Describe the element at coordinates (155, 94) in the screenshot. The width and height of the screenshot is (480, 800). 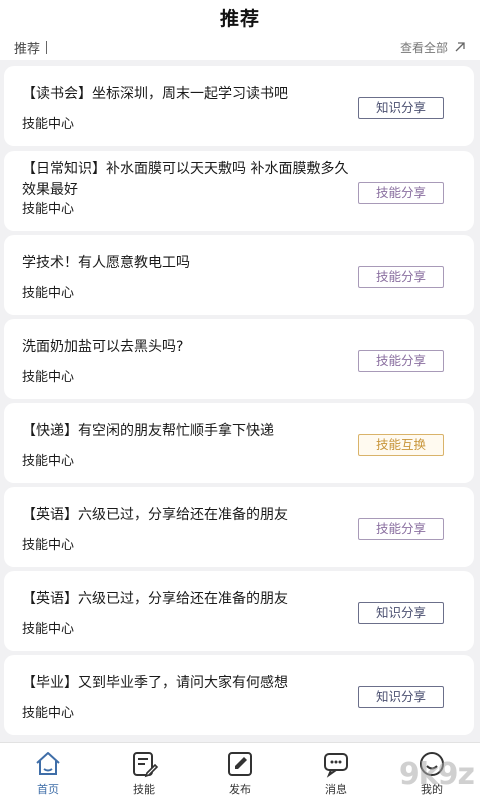
I see `post-title: 【读书会】坐标深圳，周末一起学习读书吧` at that location.